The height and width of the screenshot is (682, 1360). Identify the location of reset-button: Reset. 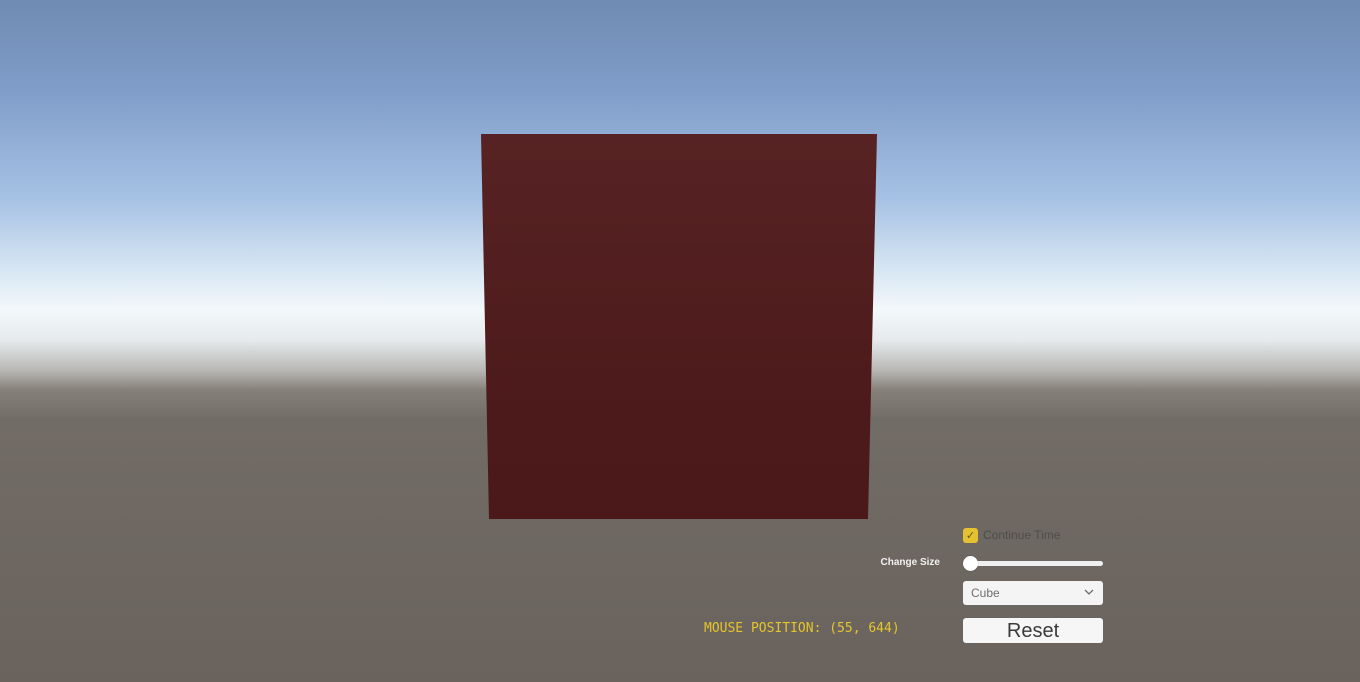
(1033, 630).